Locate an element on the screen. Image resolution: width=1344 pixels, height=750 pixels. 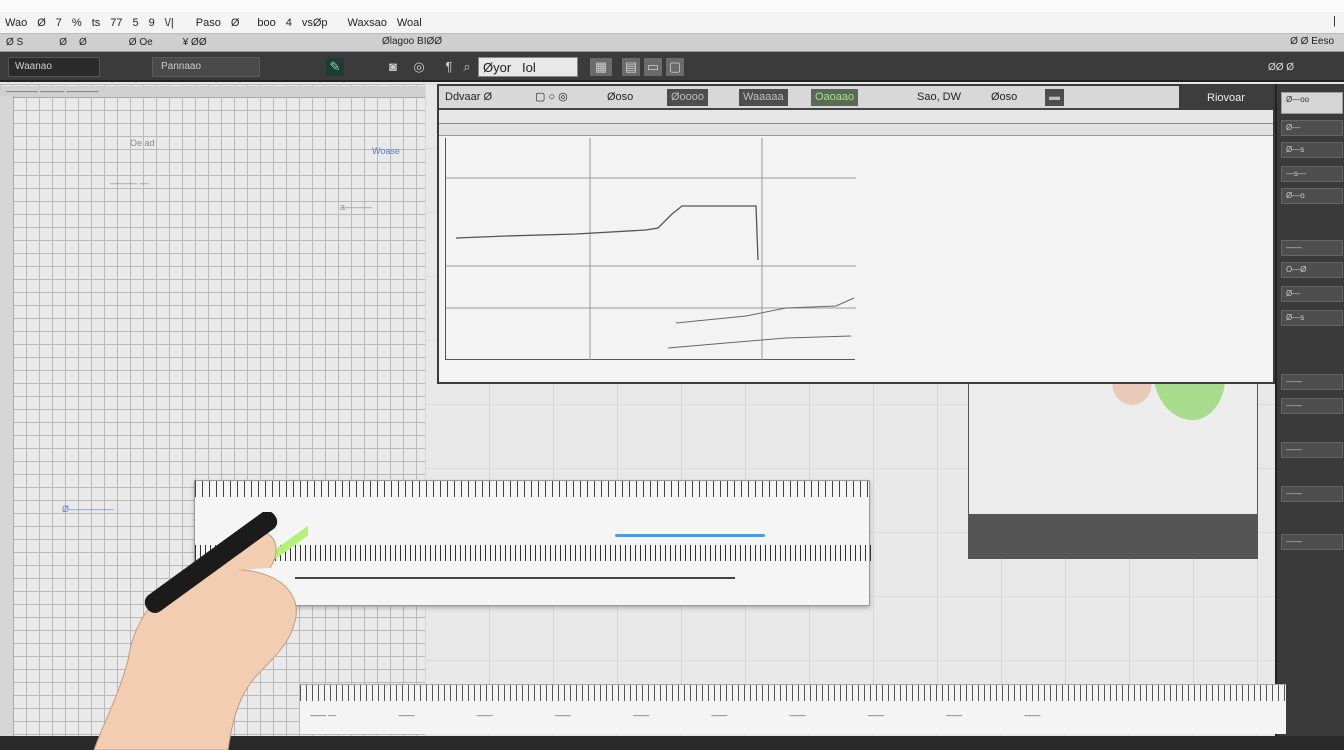
highlight-line is located at coordinates (690, 535).